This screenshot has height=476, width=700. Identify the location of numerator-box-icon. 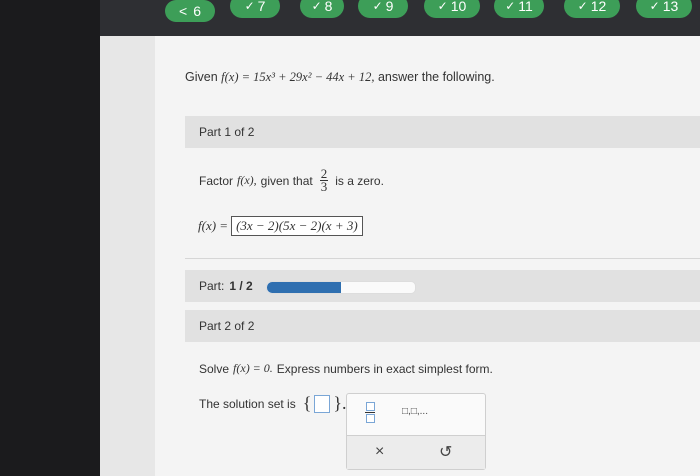
(370, 406).